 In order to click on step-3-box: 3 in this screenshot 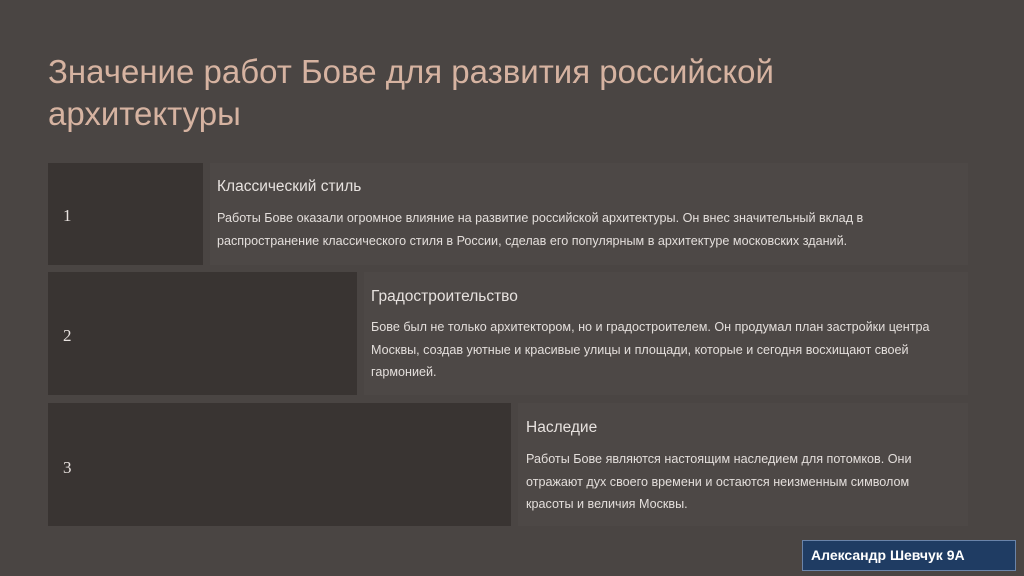, I will do `click(279, 464)`.